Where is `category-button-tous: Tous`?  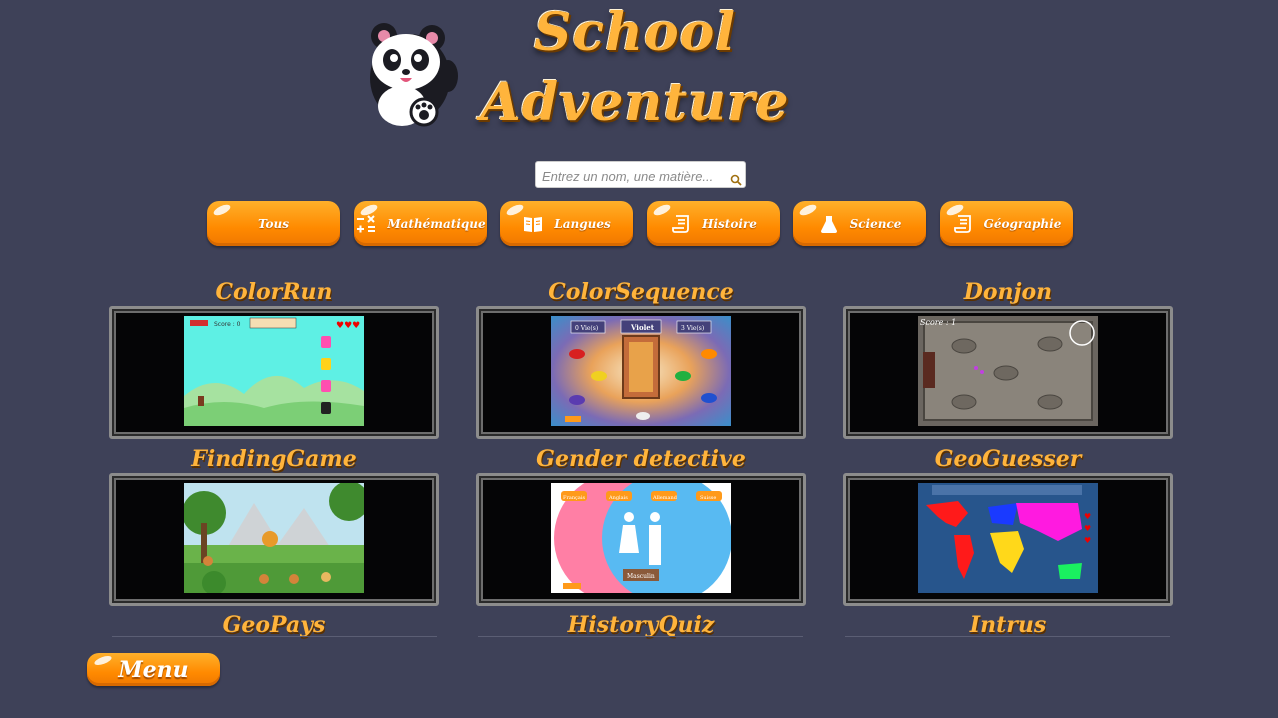
category-button-tous: Tous is located at coordinates (273, 223).